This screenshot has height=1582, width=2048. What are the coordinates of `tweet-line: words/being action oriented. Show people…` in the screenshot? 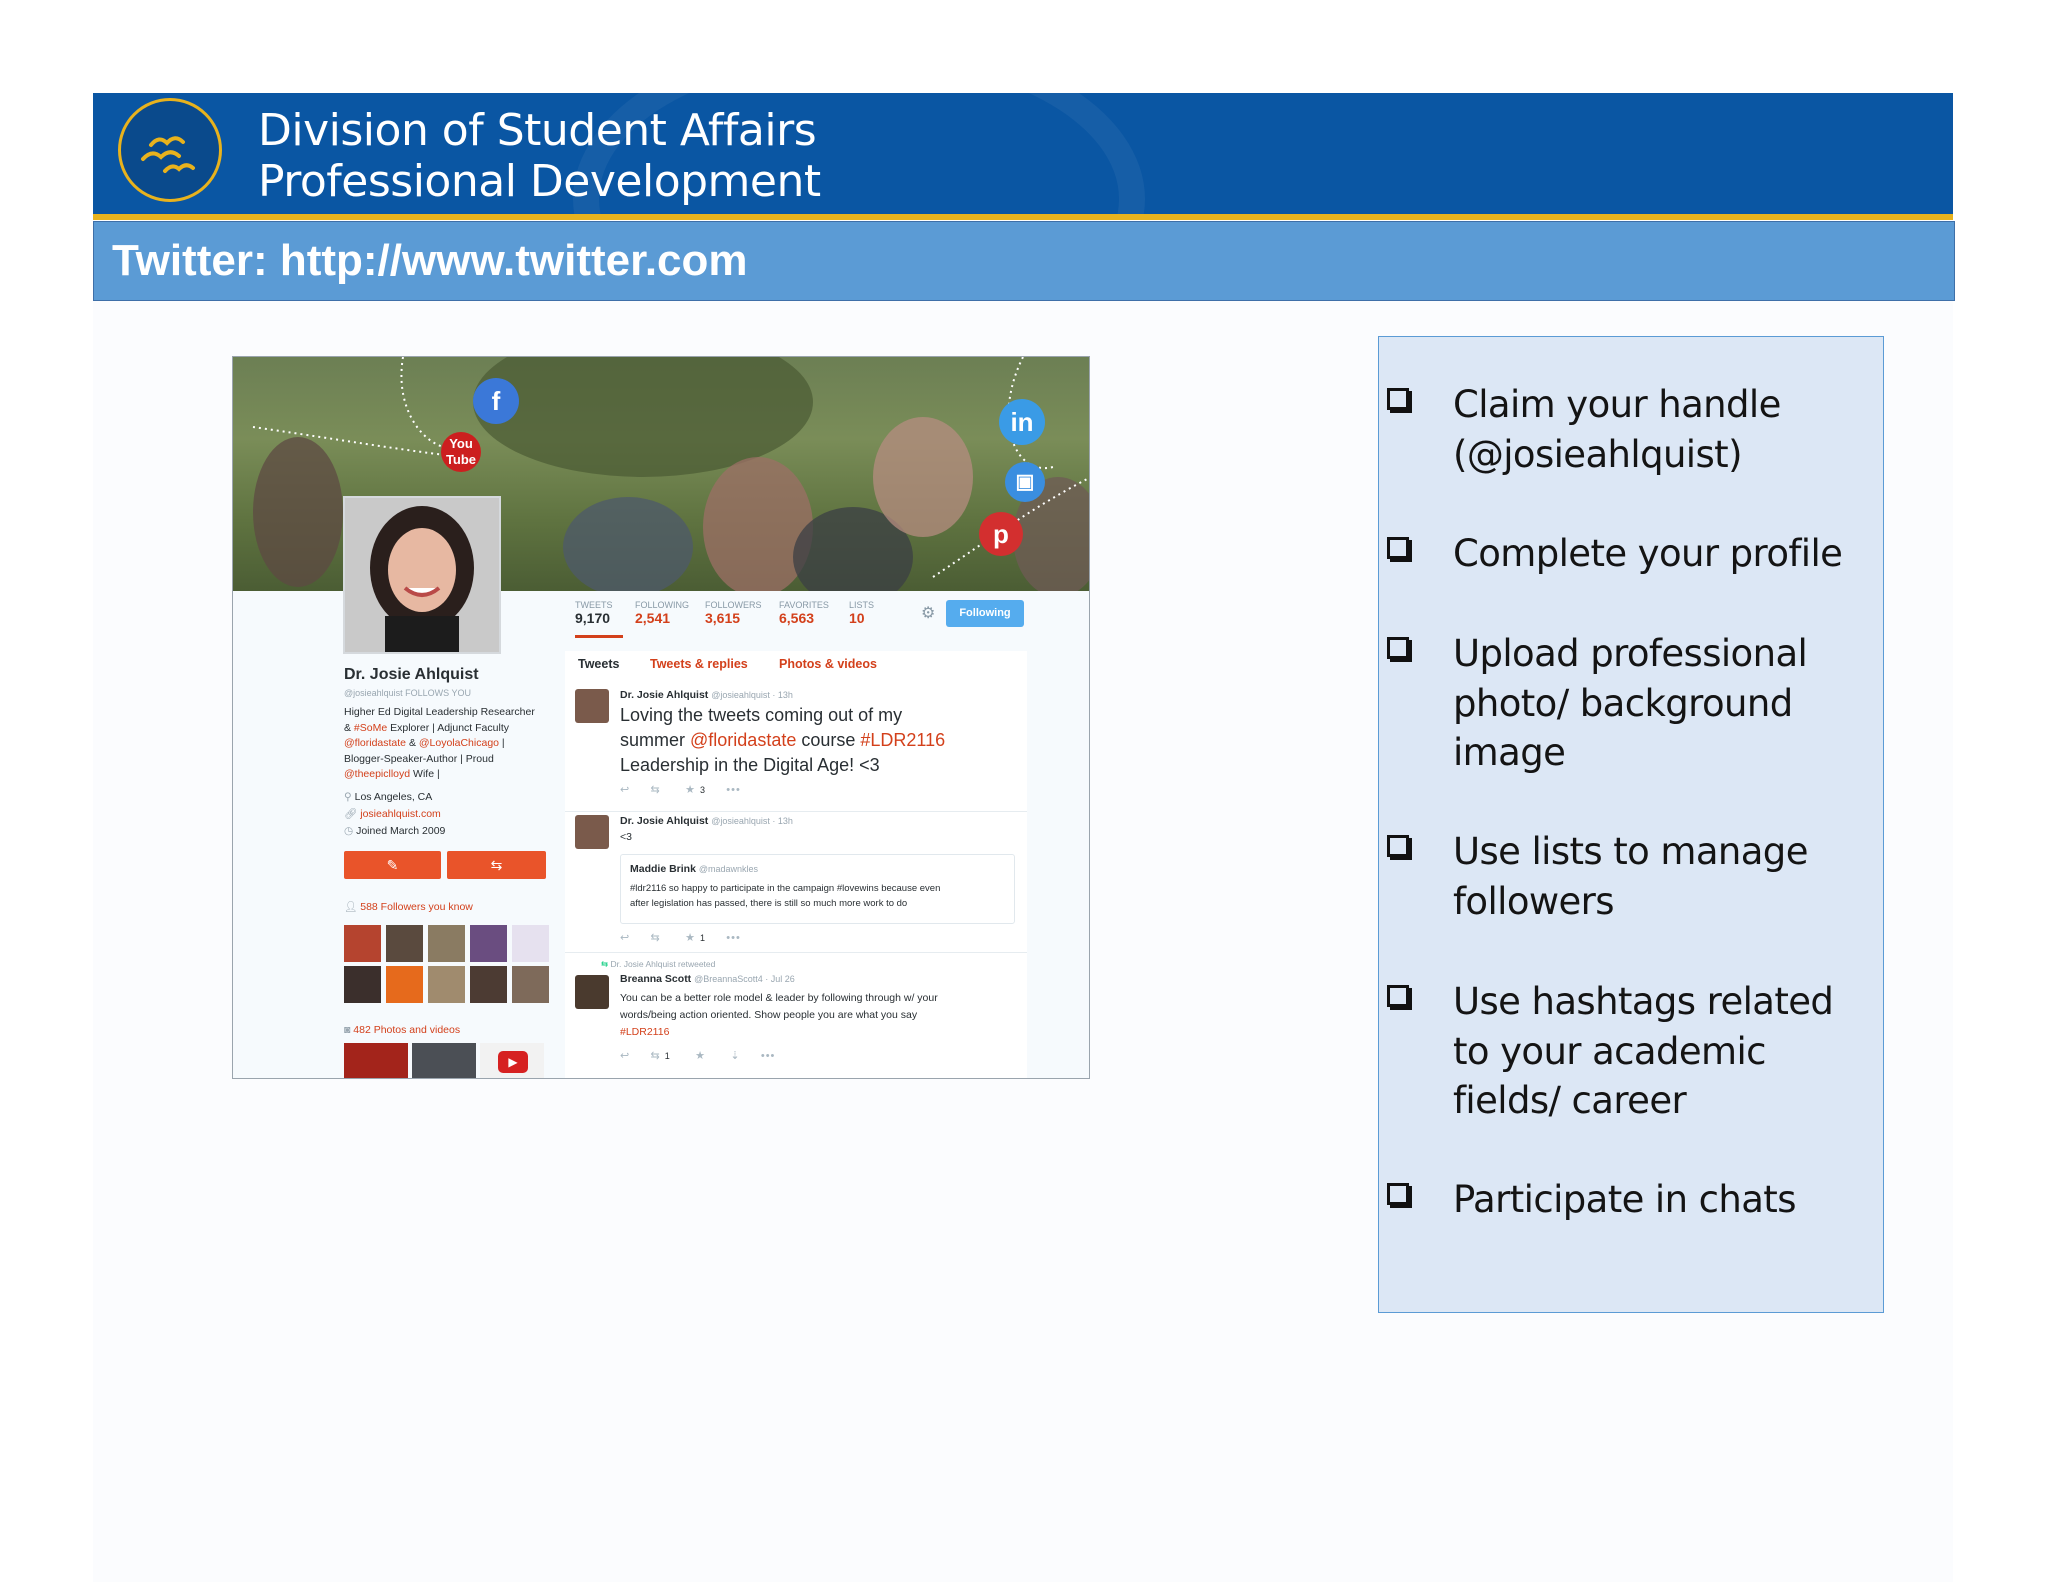 It's located at (769, 1015).